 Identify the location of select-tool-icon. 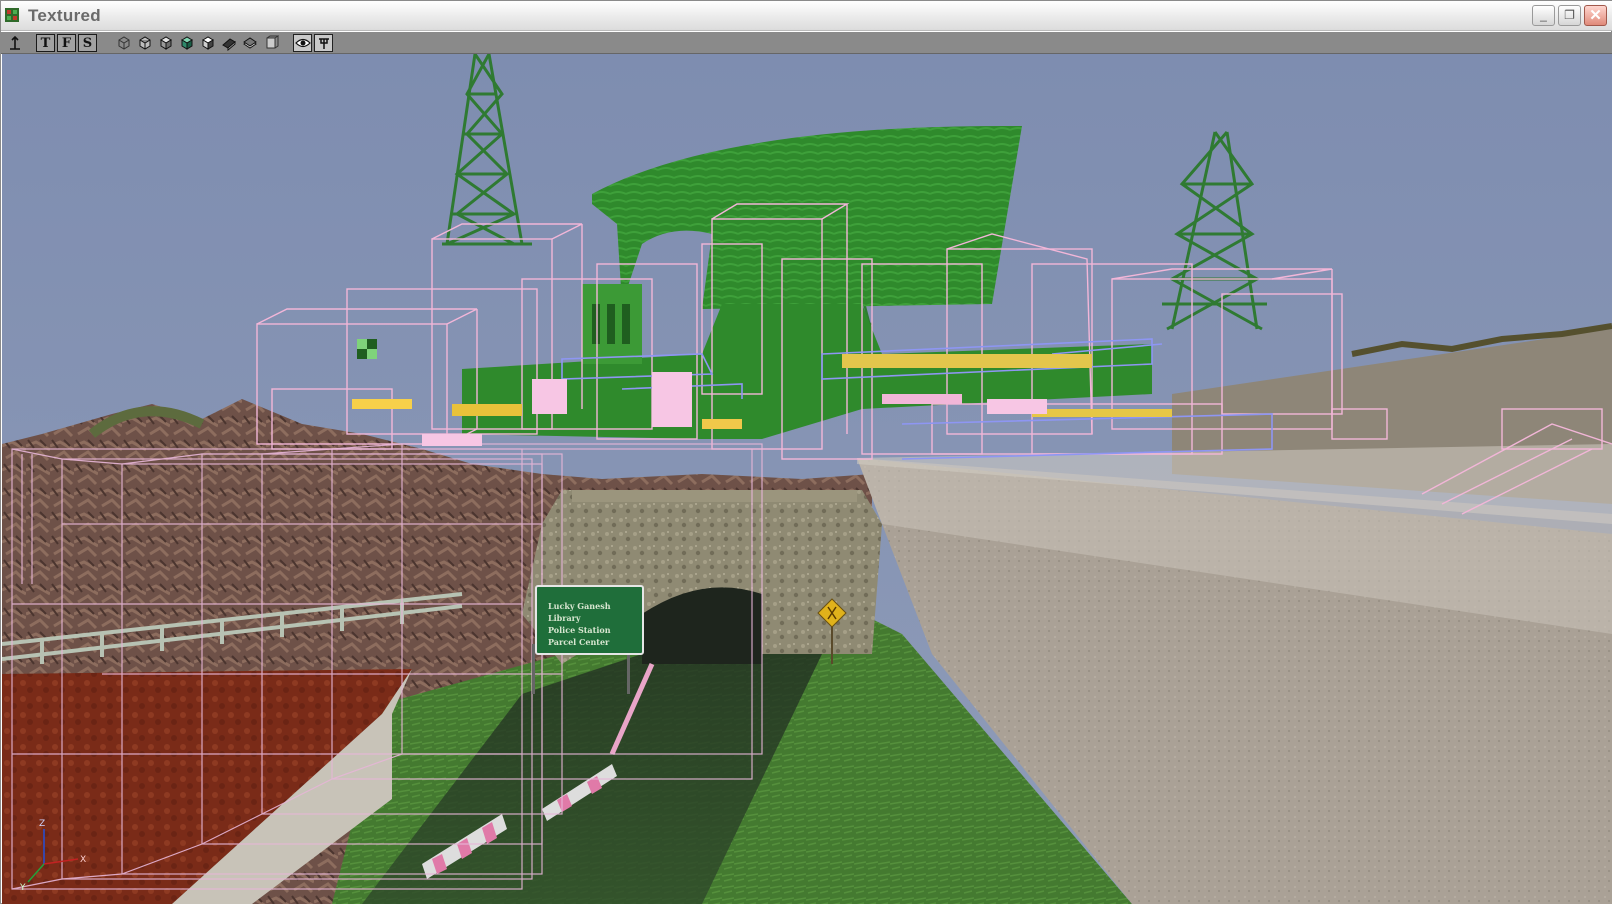
(14, 42).